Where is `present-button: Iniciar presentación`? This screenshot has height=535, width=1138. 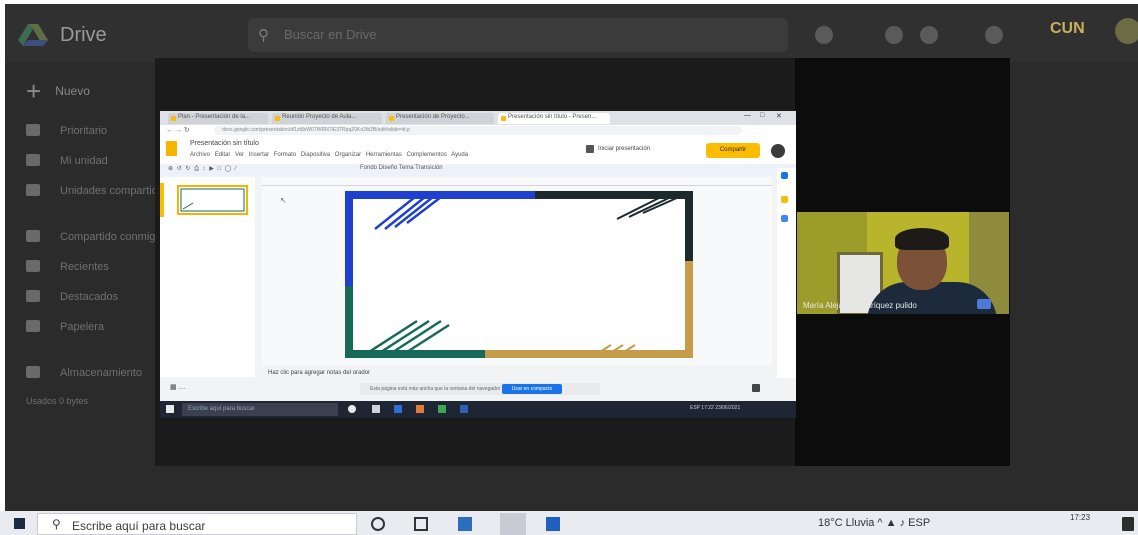
present-button: Iniciar presentación is located at coordinates (624, 149).